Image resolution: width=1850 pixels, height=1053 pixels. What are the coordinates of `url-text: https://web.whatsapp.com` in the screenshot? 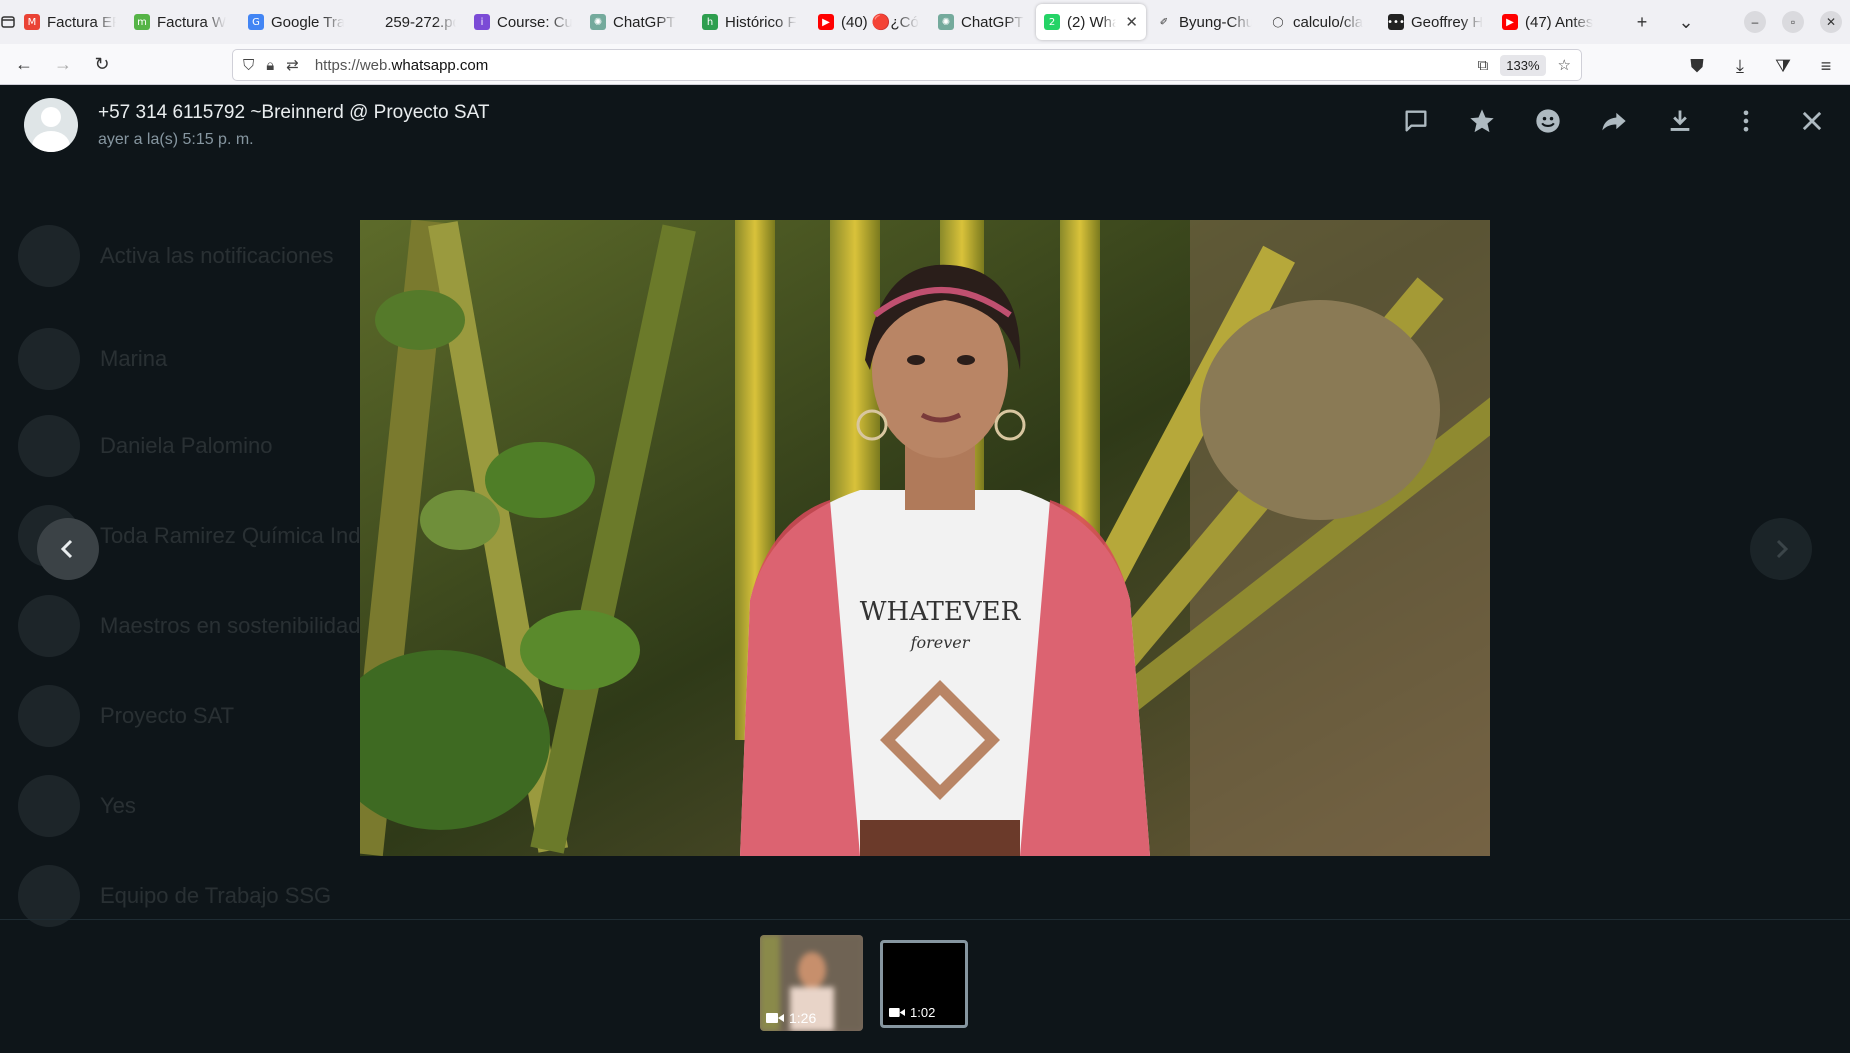 It's located at (401, 65).